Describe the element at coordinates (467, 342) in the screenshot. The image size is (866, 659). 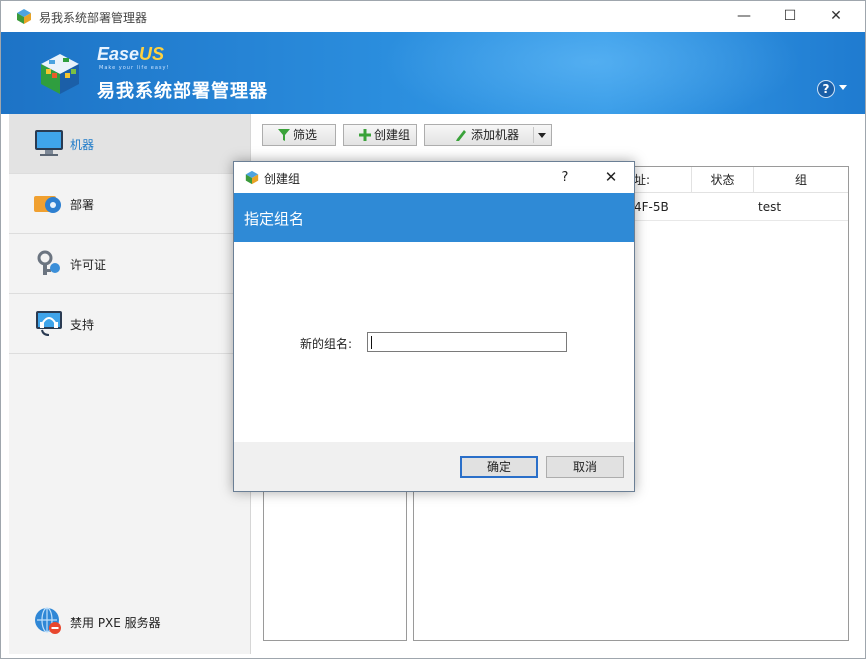
I see `group-name-input` at that location.